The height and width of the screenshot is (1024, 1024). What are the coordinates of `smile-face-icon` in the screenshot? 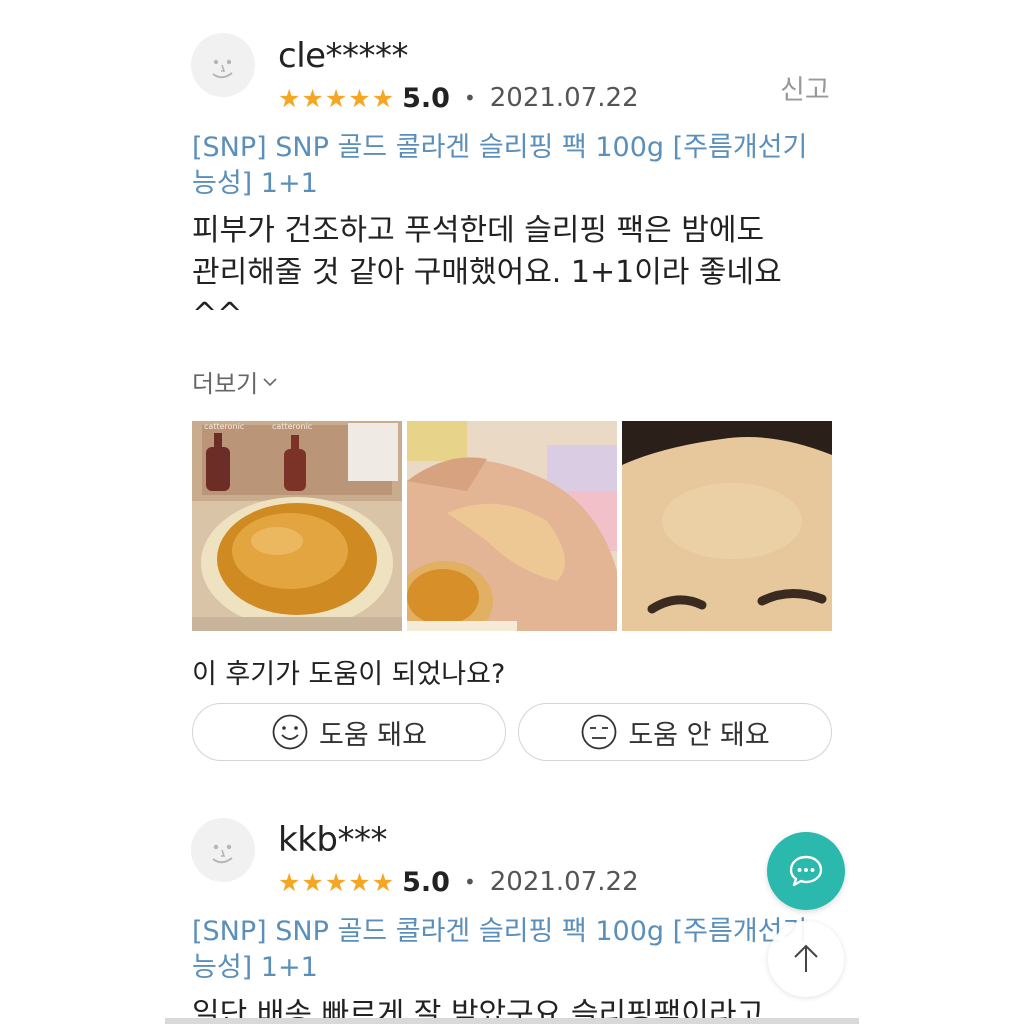 It's located at (290, 732).